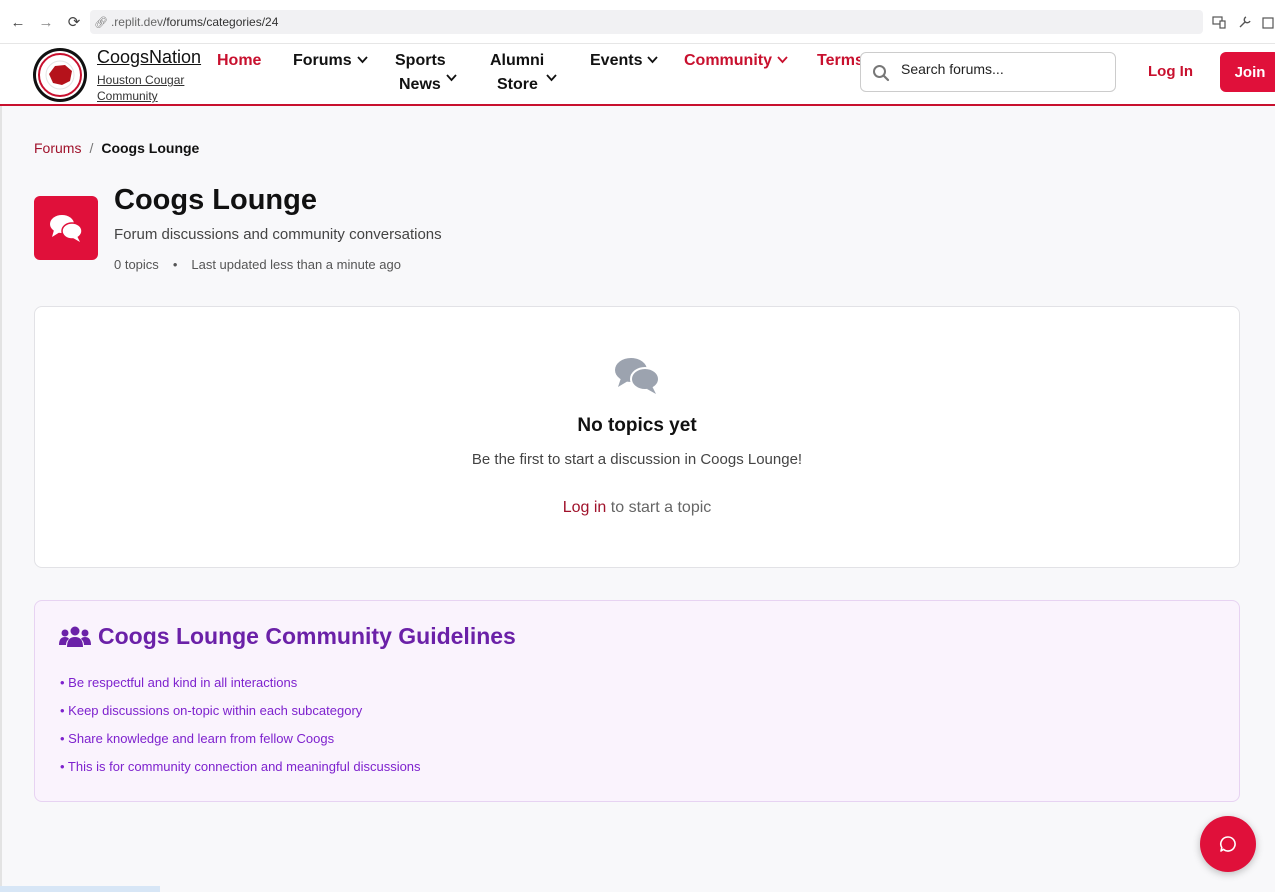  What do you see at coordinates (57, 148) in the screenshot?
I see `breadcrumb-forums-link: Forums` at bounding box center [57, 148].